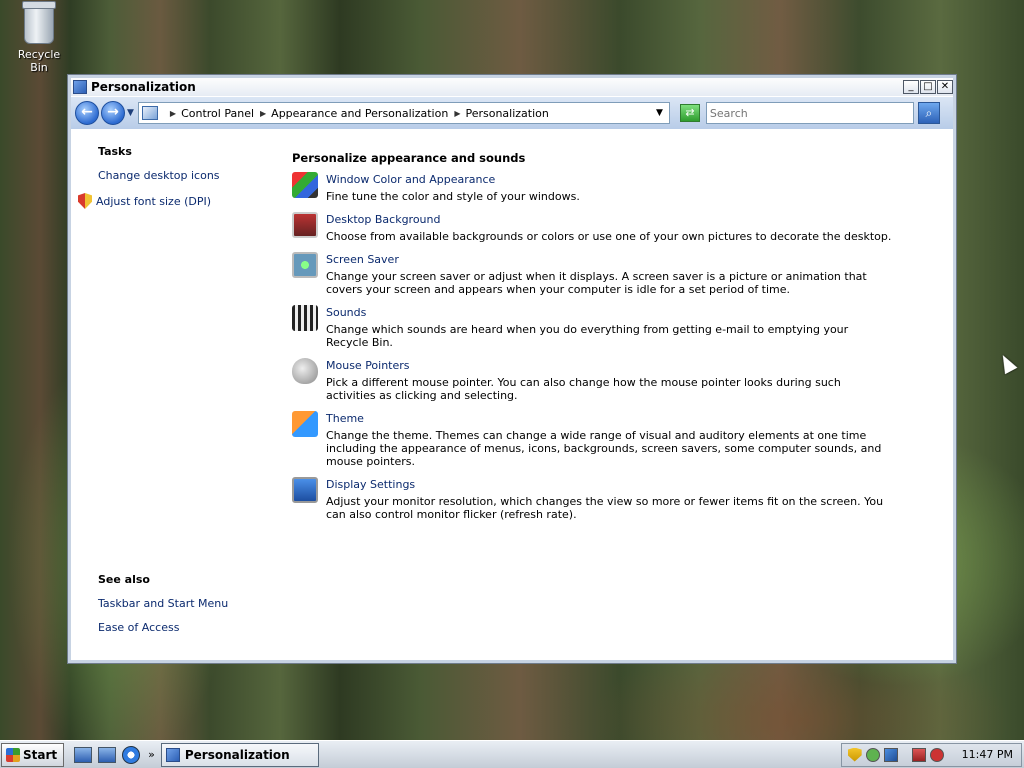  What do you see at coordinates (39, 61) in the screenshot?
I see `recycle-bin-label: Recycle Bin` at bounding box center [39, 61].